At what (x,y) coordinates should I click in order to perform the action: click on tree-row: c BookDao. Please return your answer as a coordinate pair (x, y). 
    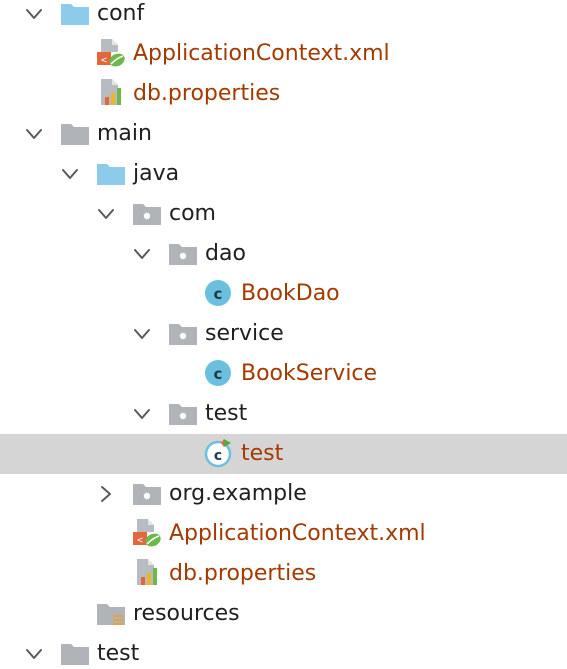
    Looking at the image, I should click on (283, 294).